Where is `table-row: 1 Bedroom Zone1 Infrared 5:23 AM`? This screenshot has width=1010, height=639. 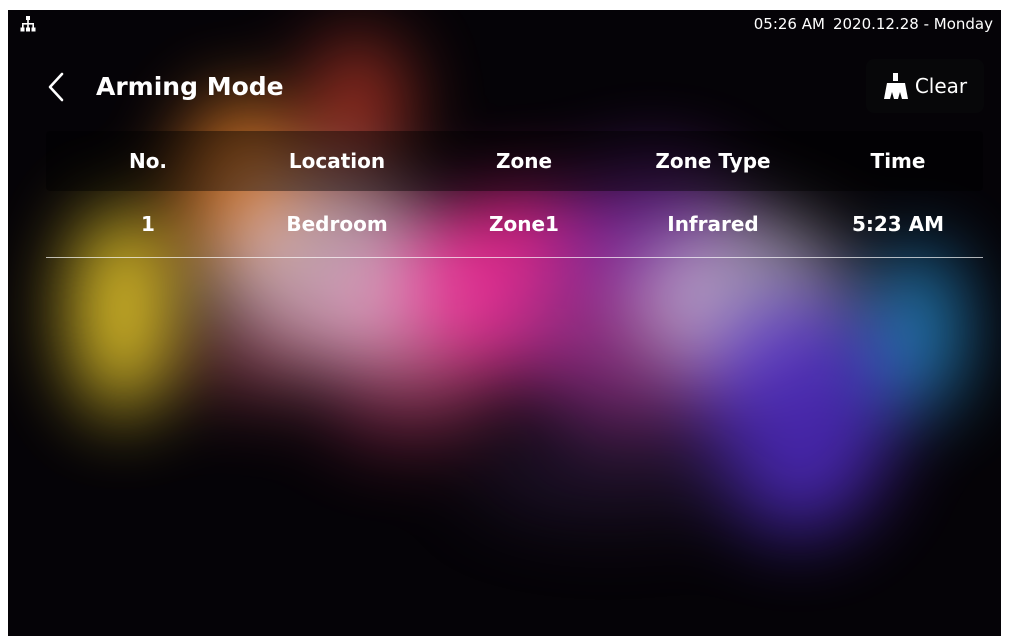
table-row: 1 Bedroom Zone1 Infrared 5:23 AM is located at coordinates (514, 224).